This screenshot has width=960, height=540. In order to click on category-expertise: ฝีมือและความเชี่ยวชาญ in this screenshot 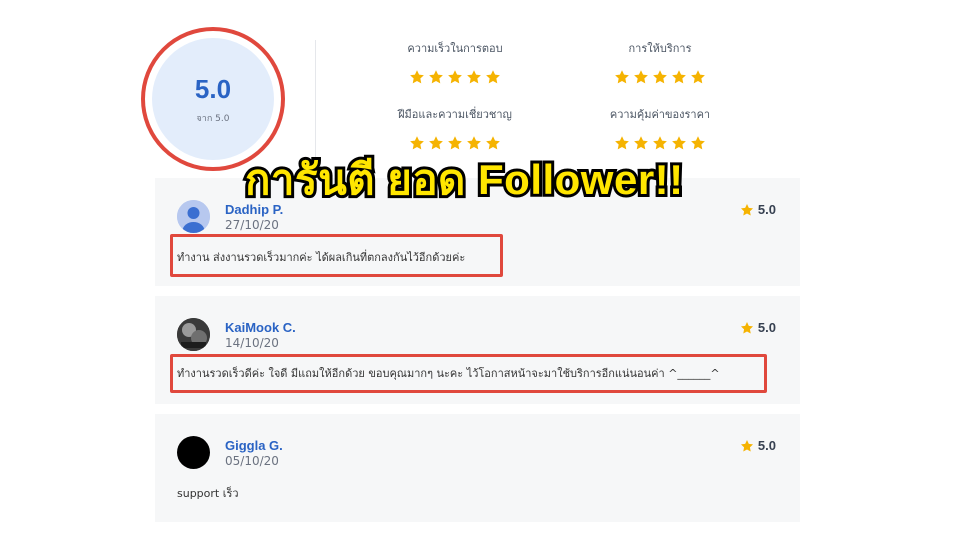, I will do `click(455, 128)`.